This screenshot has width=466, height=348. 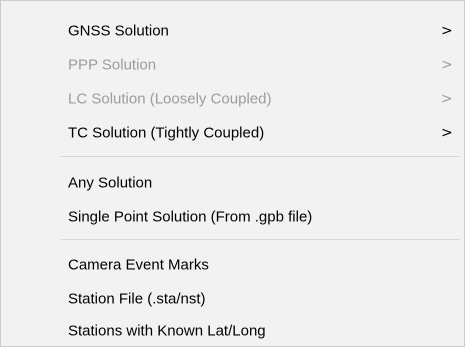 I want to click on menu-item-label: Single Point Solution (From .gpb file), so click(x=190, y=217).